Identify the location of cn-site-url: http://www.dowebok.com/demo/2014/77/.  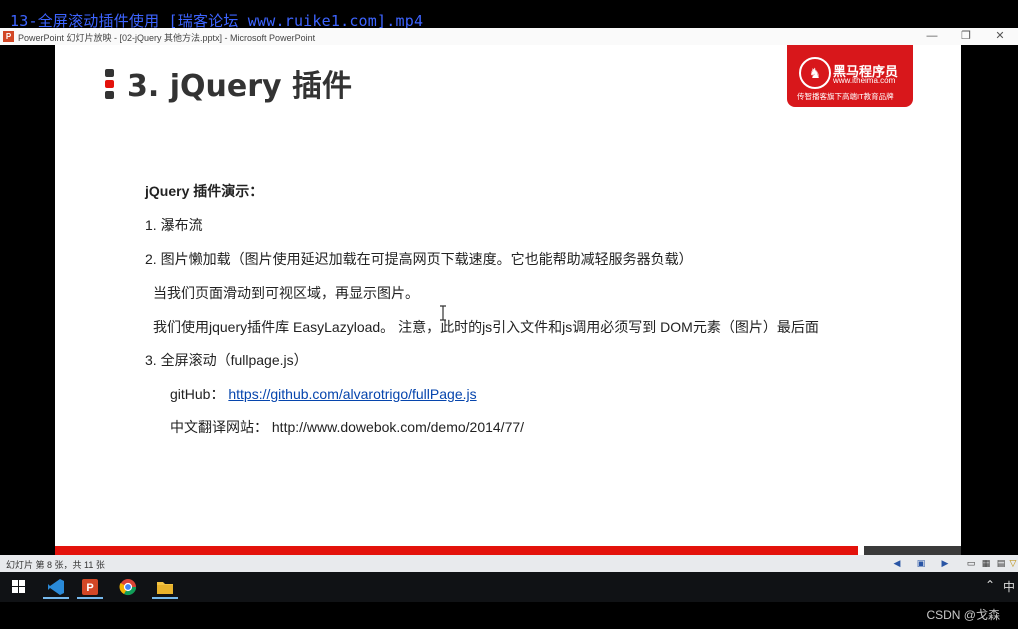
(398, 427).